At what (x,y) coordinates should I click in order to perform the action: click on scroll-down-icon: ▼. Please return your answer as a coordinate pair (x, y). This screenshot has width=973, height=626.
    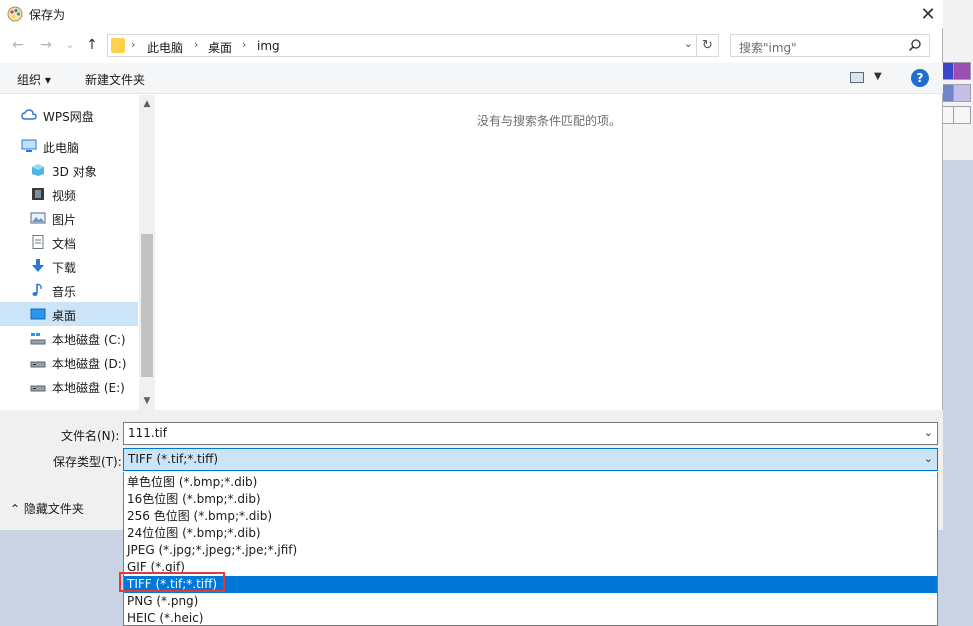
    Looking at the image, I should click on (147, 401).